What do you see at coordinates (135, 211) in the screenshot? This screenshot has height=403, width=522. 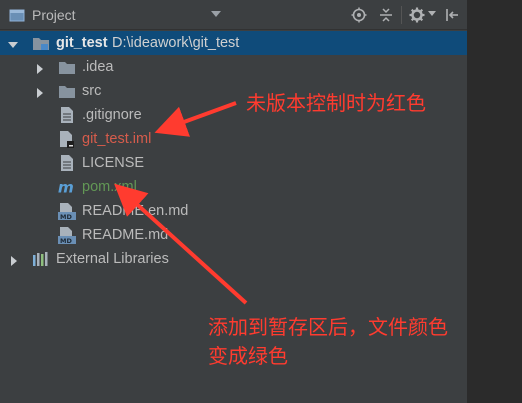 I see `tree-item-label: README.en.md` at bounding box center [135, 211].